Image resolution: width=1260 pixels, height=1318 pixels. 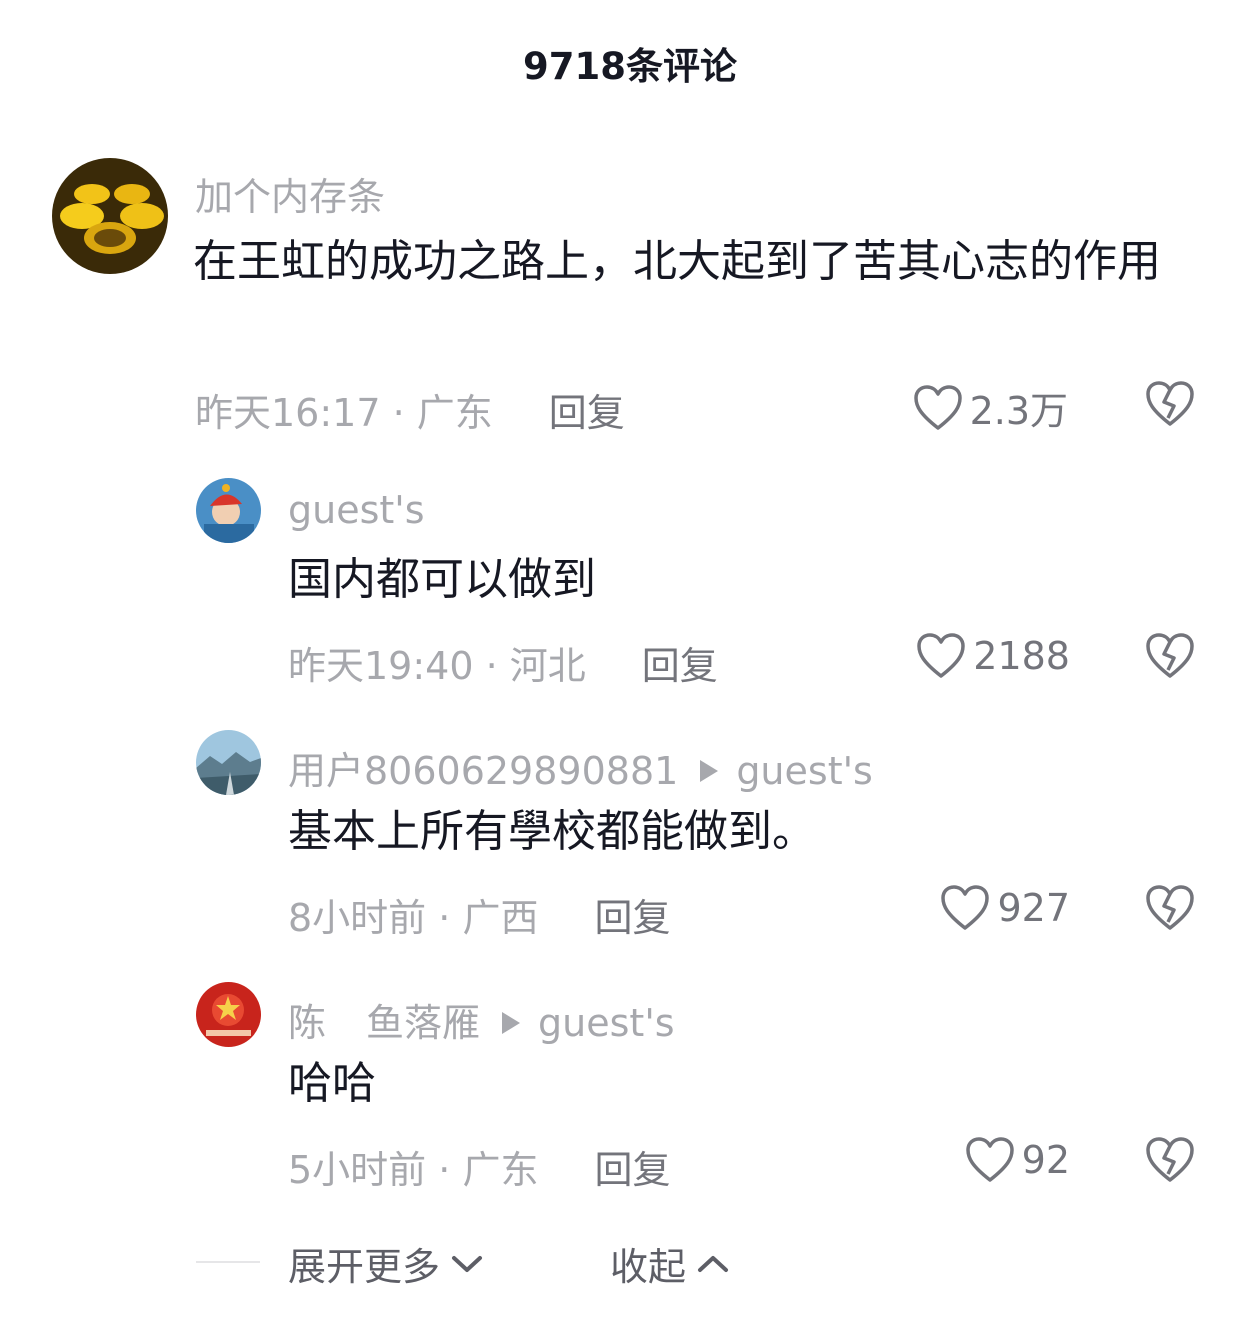 What do you see at coordinates (357, 1170) in the screenshot?
I see `reply-time: 5小时前` at bounding box center [357, 1170].